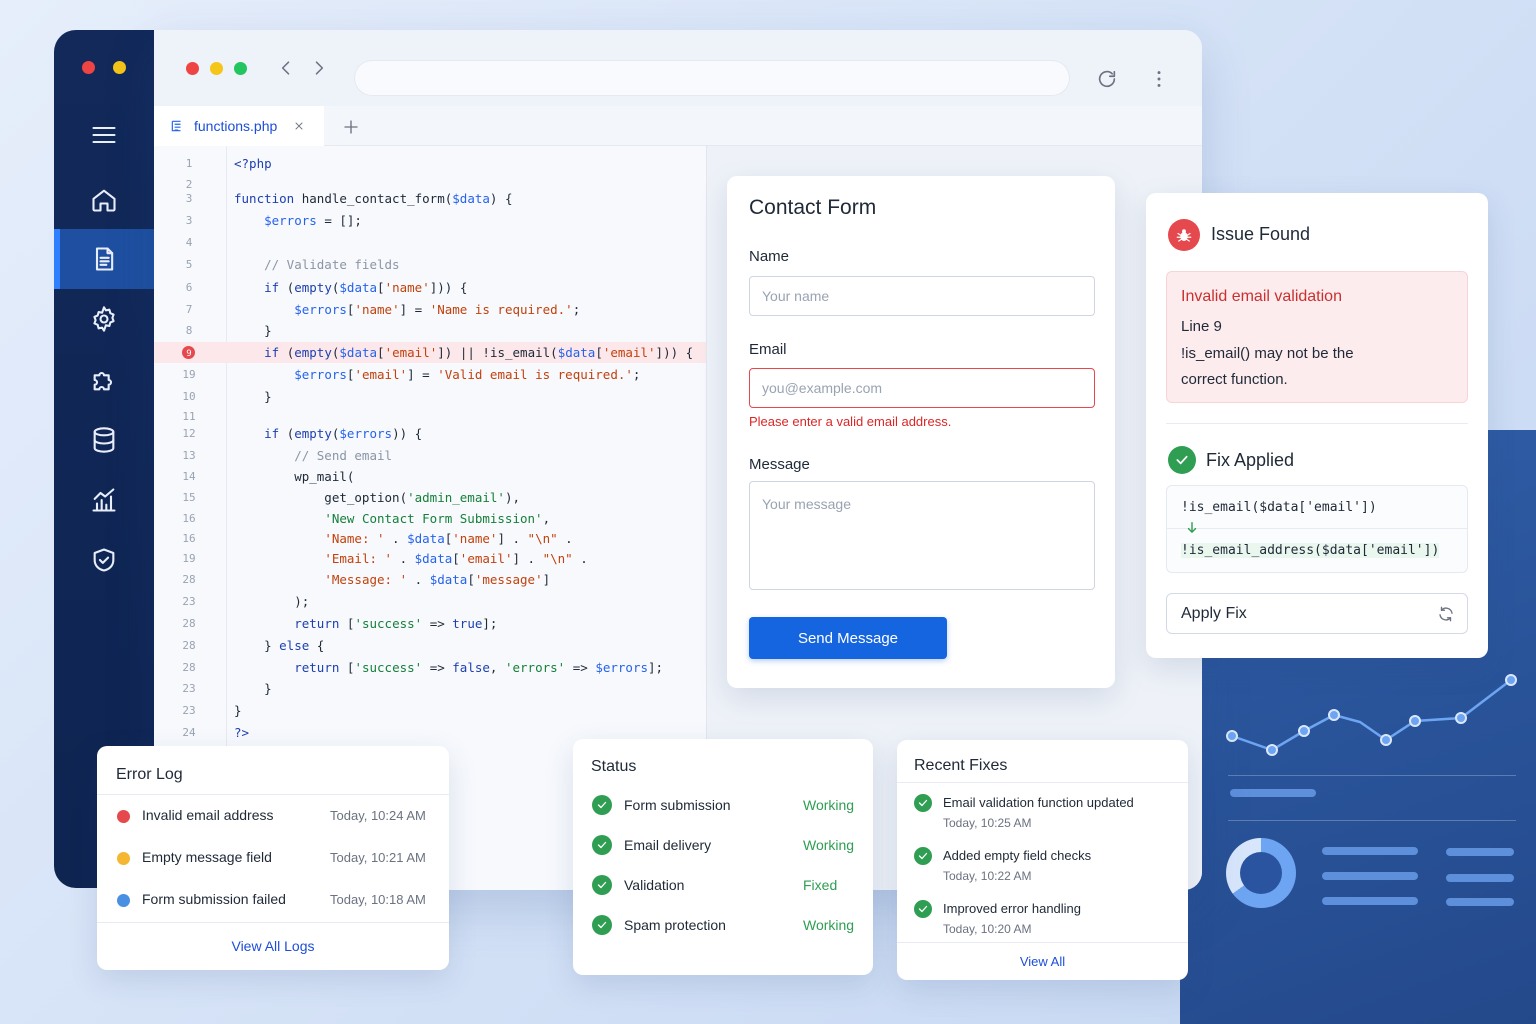 The height and width of the screenshot is (1024, 1536). I want to click on maximize-dot, so click(240, 68).